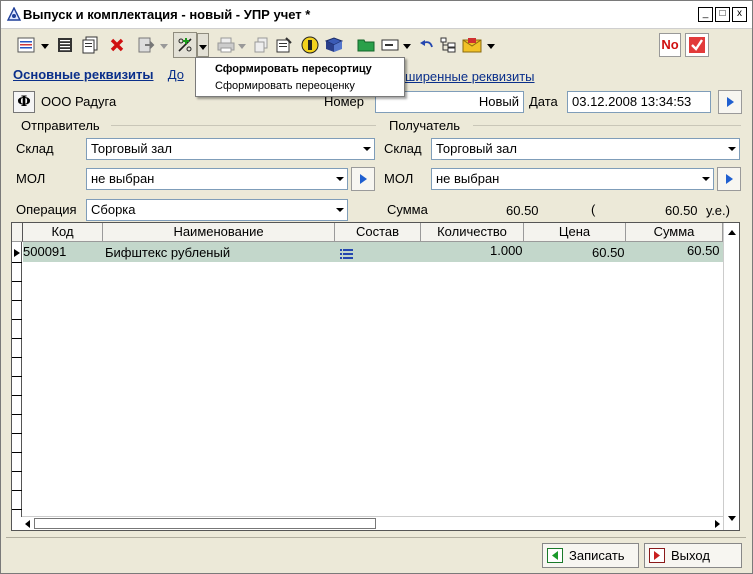 The width and height of the screenshot is (753, 574). Describe the element at coordinates (230, 149) in the screenshot. I see `sender-warehouse-select: Торговый зал` at that location.